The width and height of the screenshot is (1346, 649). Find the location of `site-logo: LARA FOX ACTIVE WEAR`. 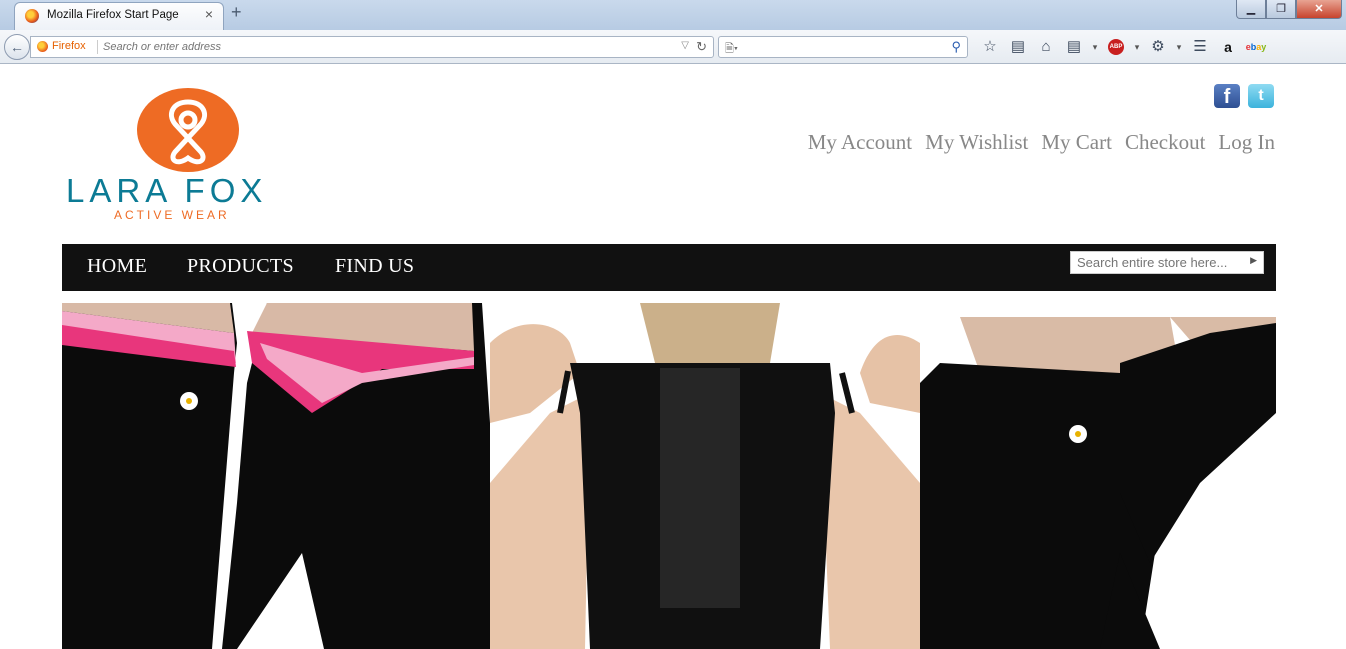

site-logo: LARA FOX ACTIVE WEAR is located at coordinates (182, 156).